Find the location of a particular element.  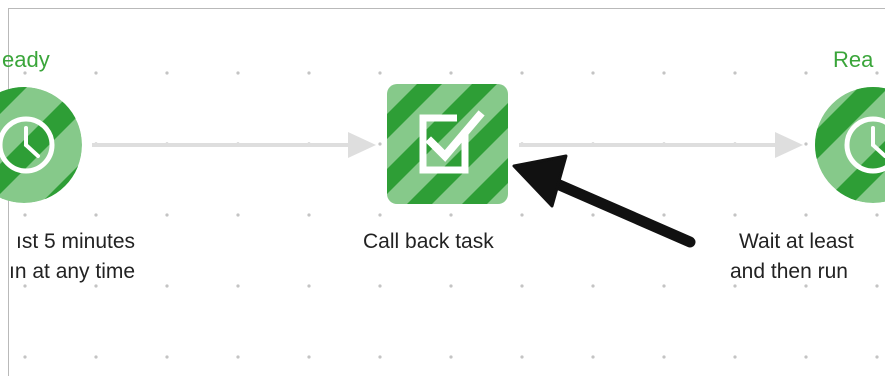

annotation-arrow is located at coordinates (604, 201).